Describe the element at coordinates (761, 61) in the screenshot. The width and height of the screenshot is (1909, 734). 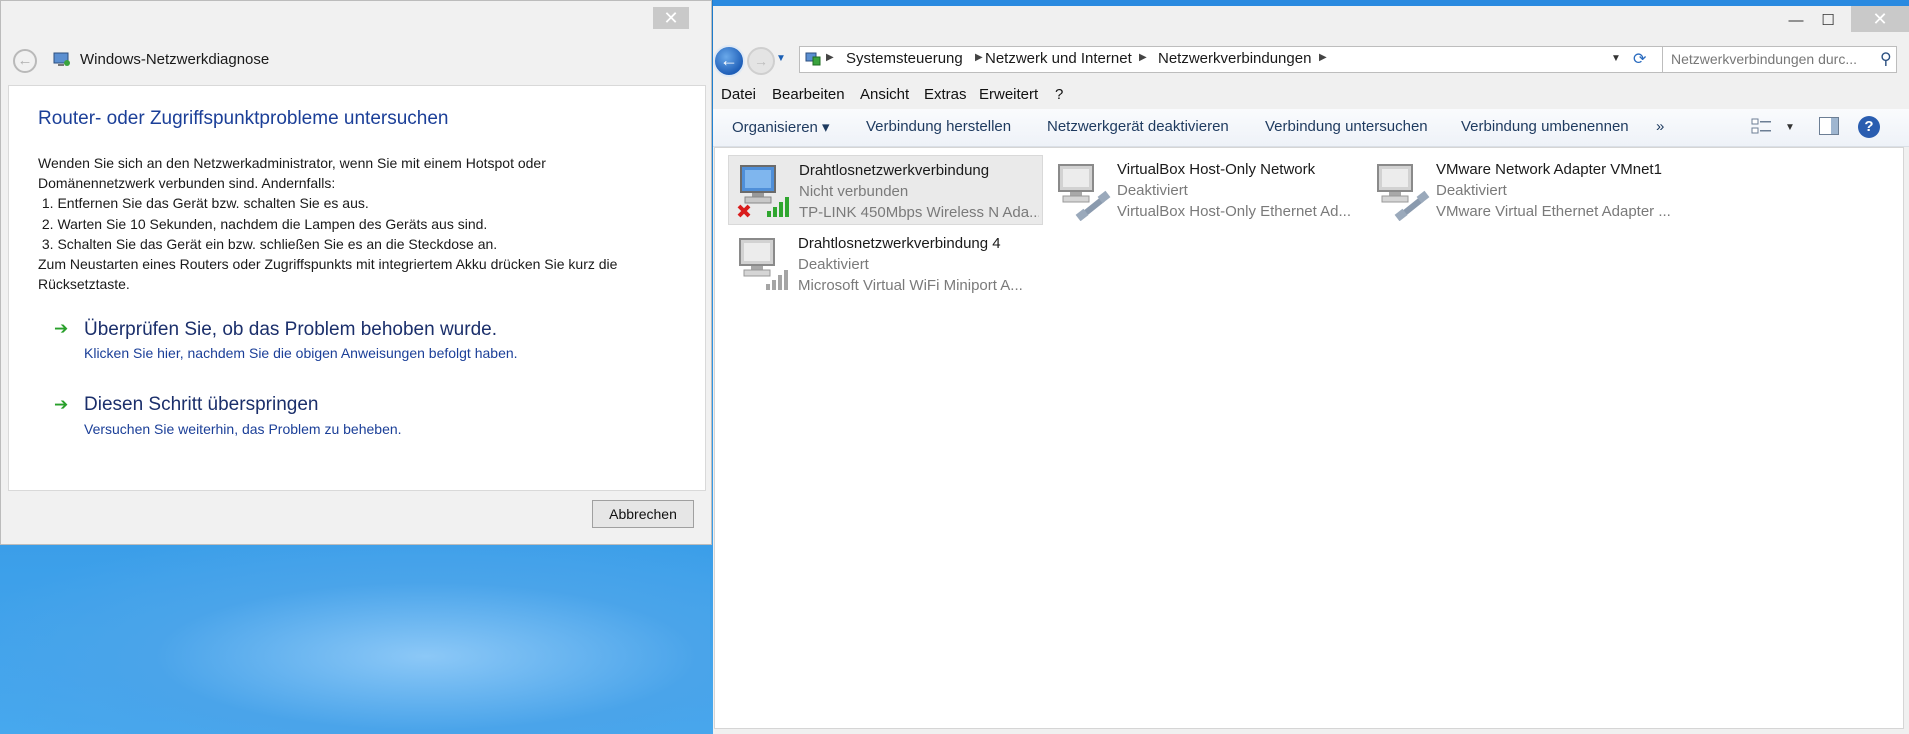
I see `nav-forward-icon: →` at that location.